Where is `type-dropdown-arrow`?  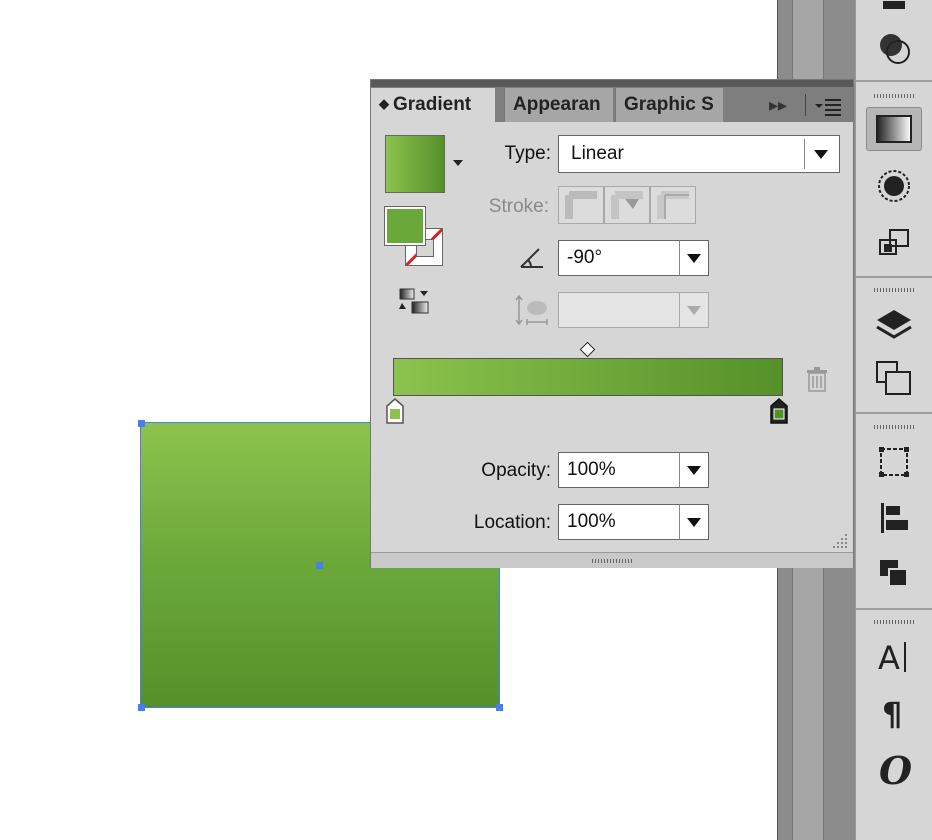 type-dropdown-arrow is located at coordinates (820, 154).